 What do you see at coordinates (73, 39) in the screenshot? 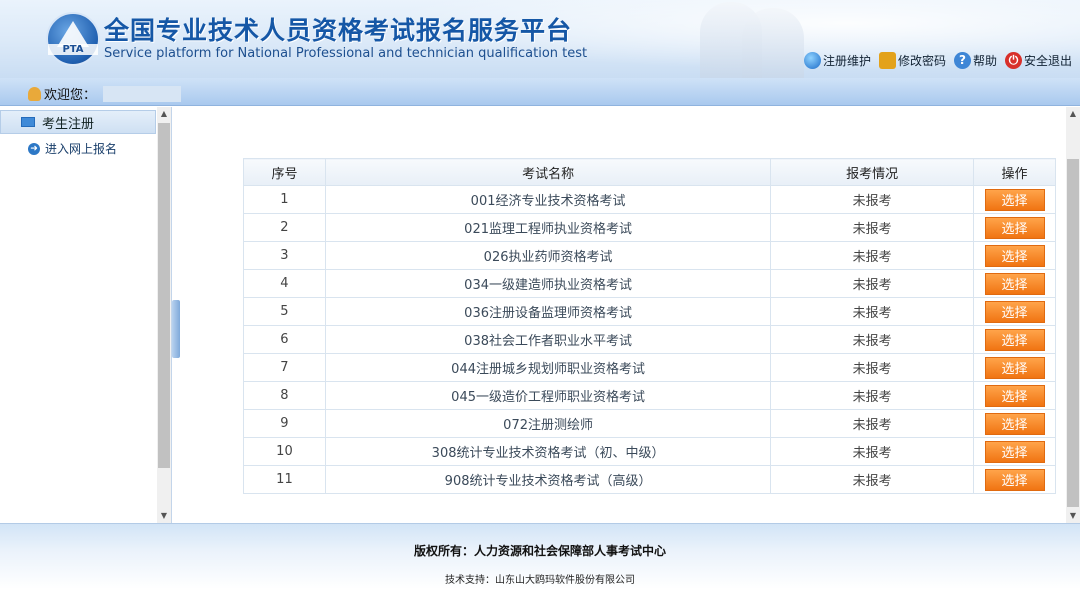
I see `pta-logo: PTA` at bounding box center [73, 39].